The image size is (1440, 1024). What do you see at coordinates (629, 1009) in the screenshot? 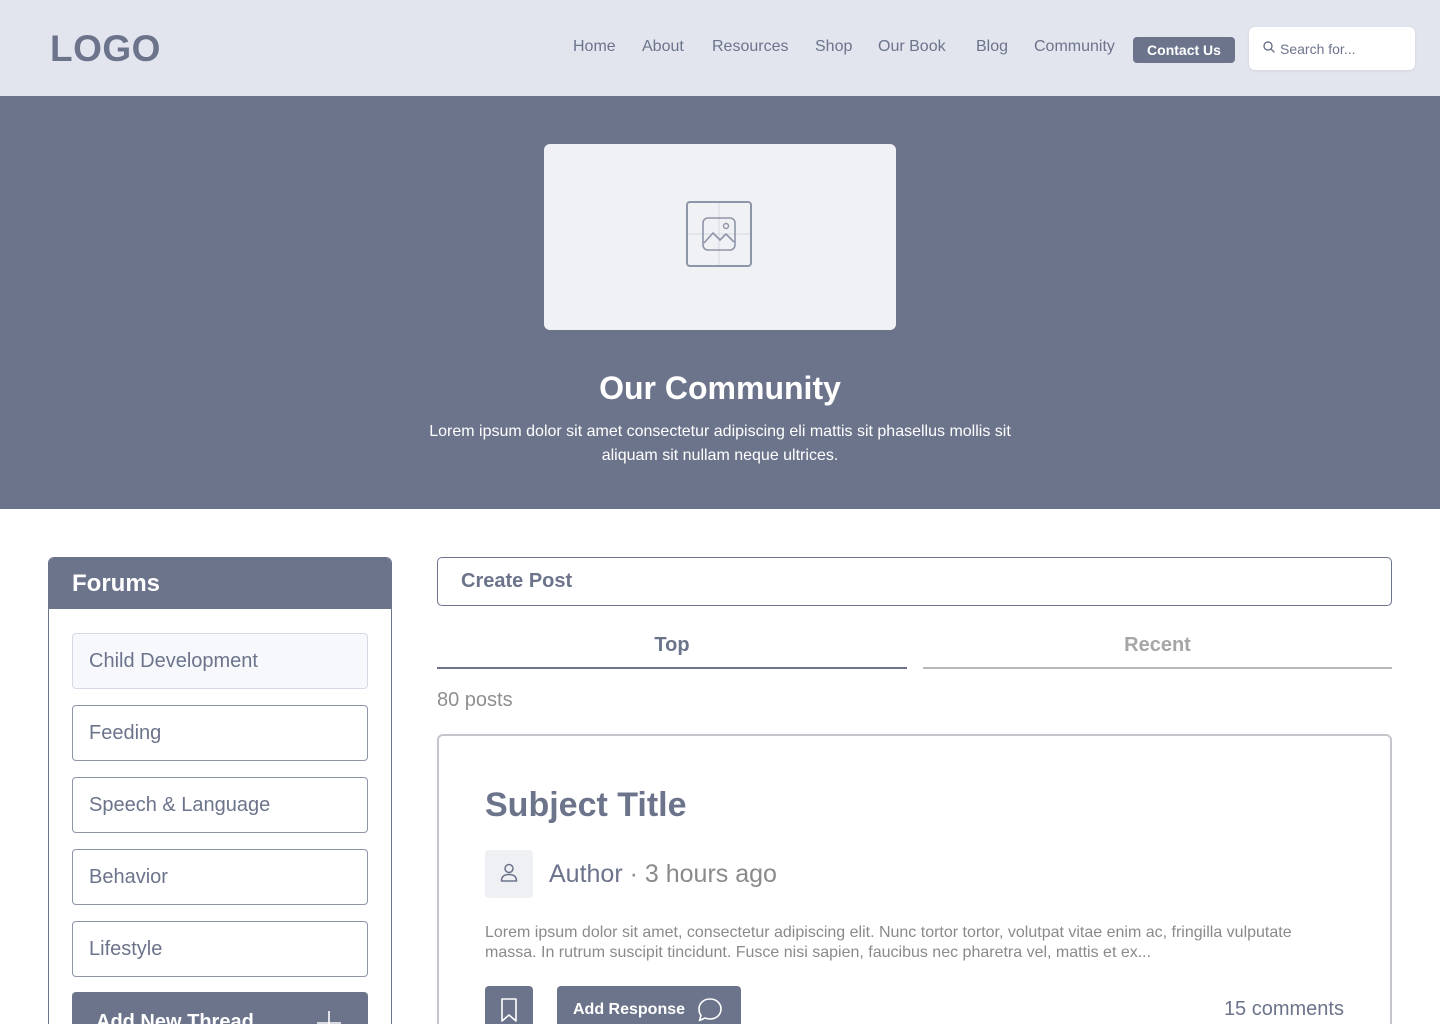
I see `add-response-label: Add Response` at bounding box center [629, 1009].